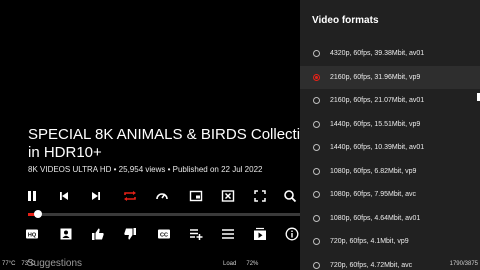 This screenshot has width=480, height=270. I want to click on format-option: 1080p, 60fps, 4.64Mbit, av01, so click(390, 219).